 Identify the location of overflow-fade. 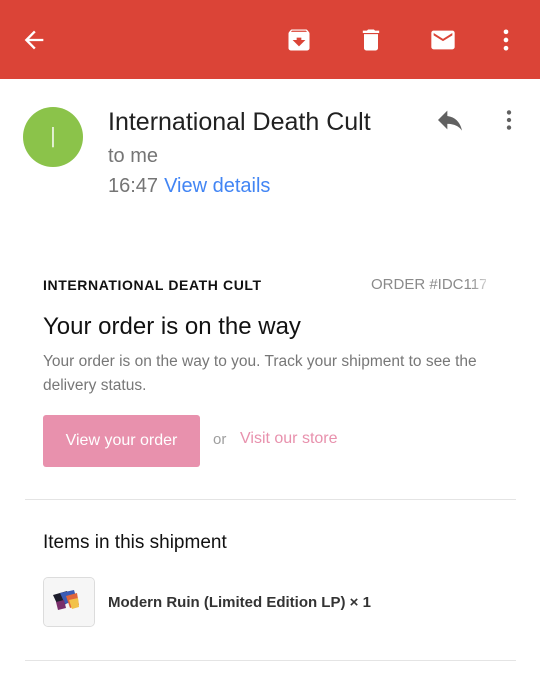
(505, 295).